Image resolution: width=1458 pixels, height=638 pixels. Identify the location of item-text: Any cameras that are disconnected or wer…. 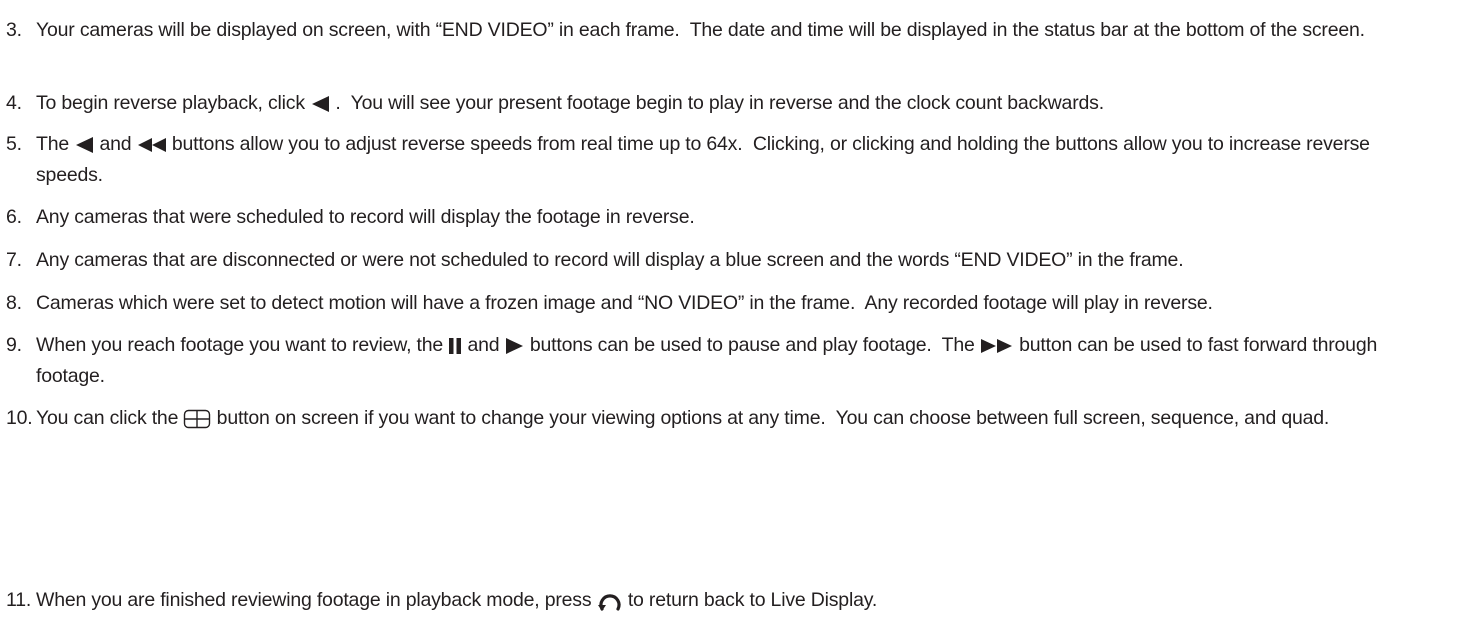
(738, 260).